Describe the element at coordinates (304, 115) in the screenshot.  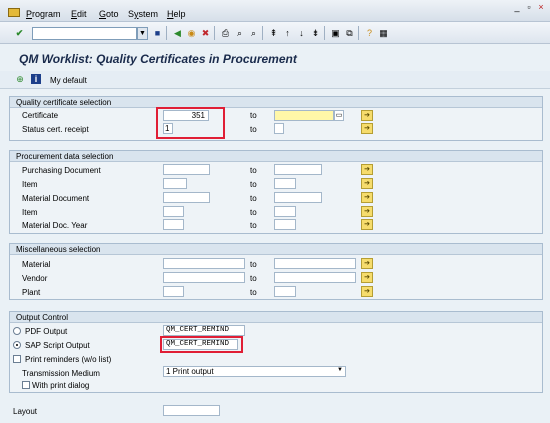
I see `certificate-to-field` at that location.